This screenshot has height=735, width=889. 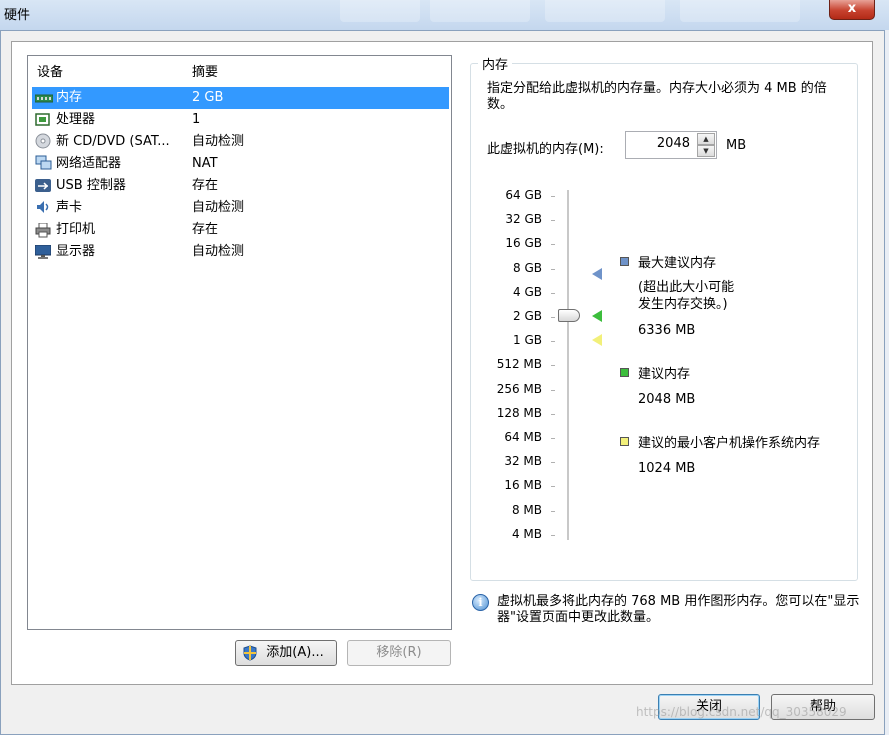 I want to click on scale-label: 512 MB, so click(x=519, y=364).